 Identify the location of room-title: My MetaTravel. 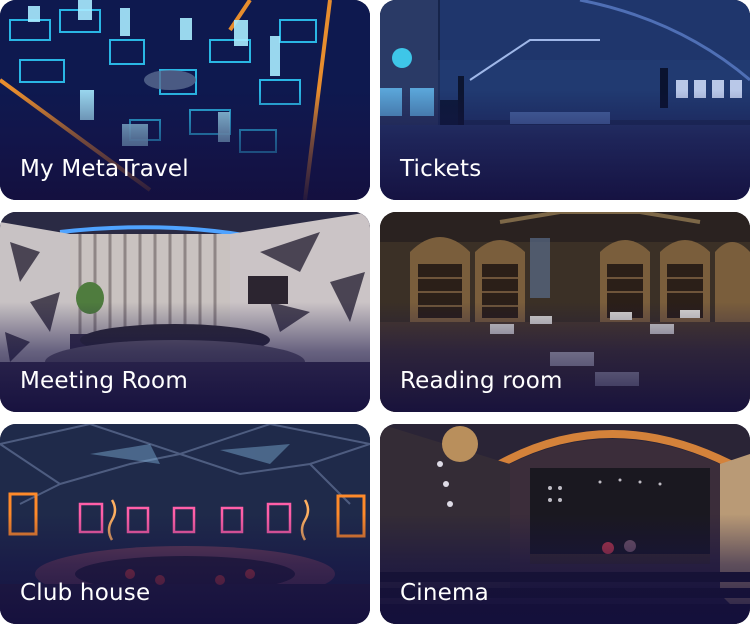
(104, 169).